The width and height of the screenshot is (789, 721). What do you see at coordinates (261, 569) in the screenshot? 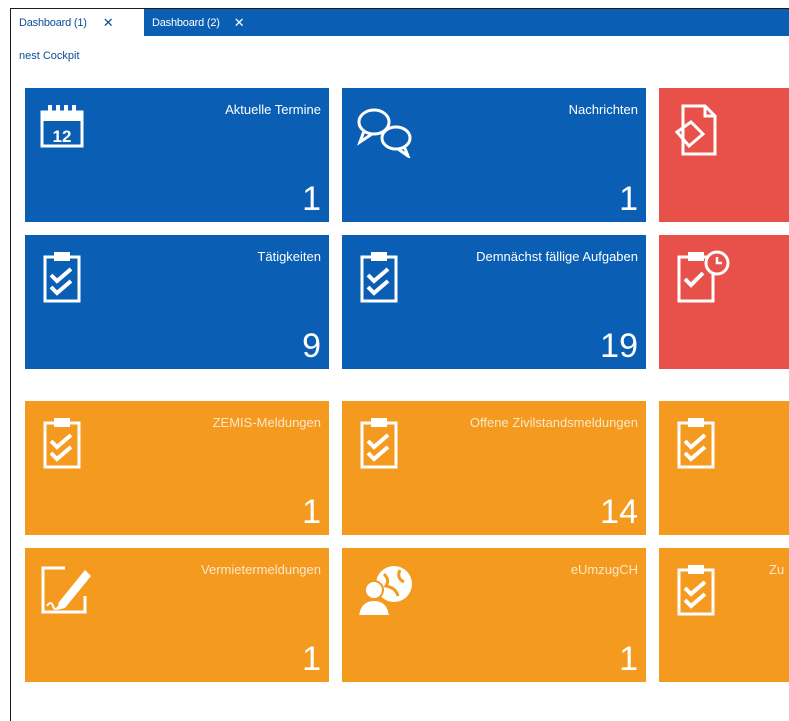
I see `tile-title: Vermietermeldungen` at bounding box center [261, 569].